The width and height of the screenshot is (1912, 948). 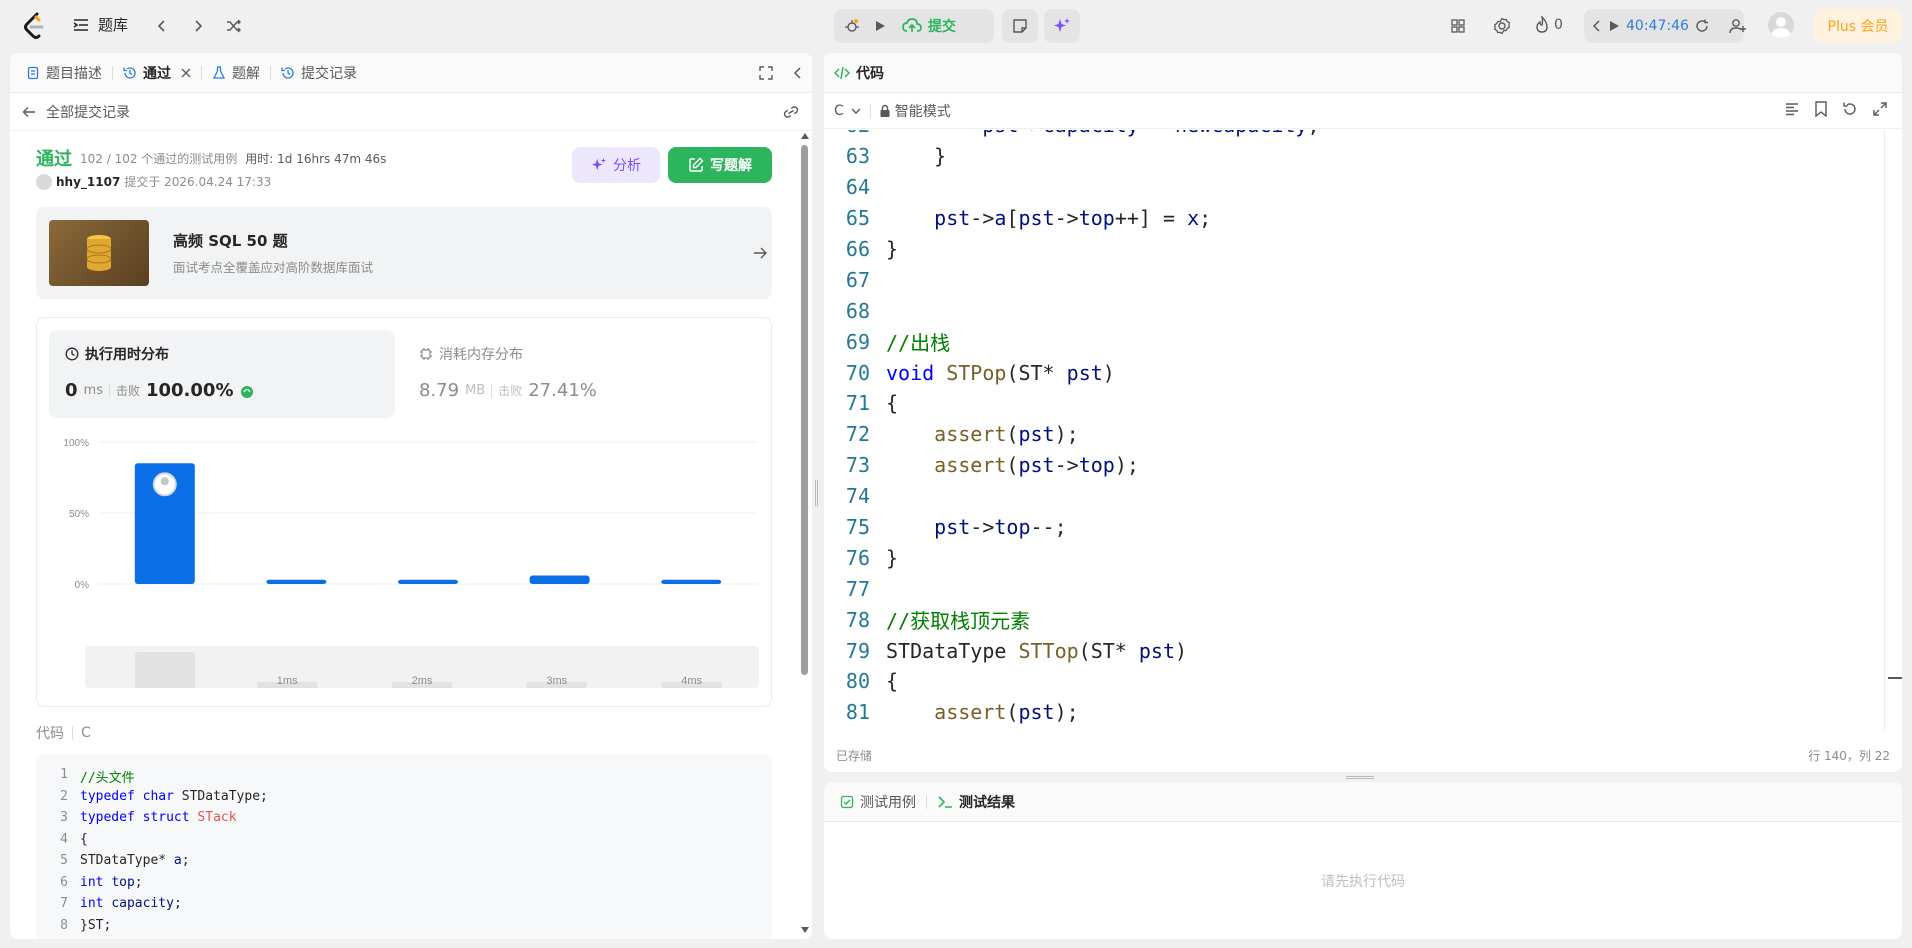 What do you see at coordinates (1354, 434) in the screenshot?
I see `editor-line: 72 assert(pst);` at bounding box center [1354, 434].